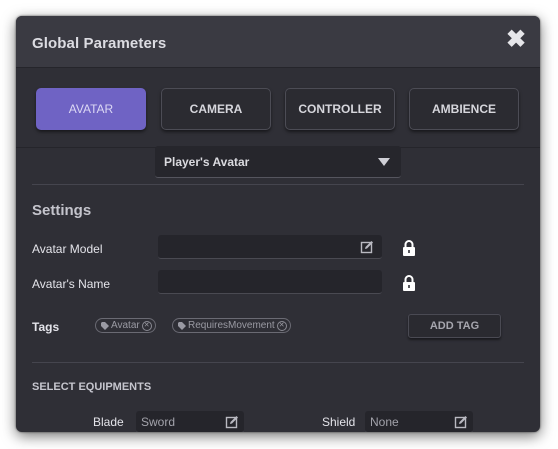  I want to click on shield-field: None, so click(419, 421).